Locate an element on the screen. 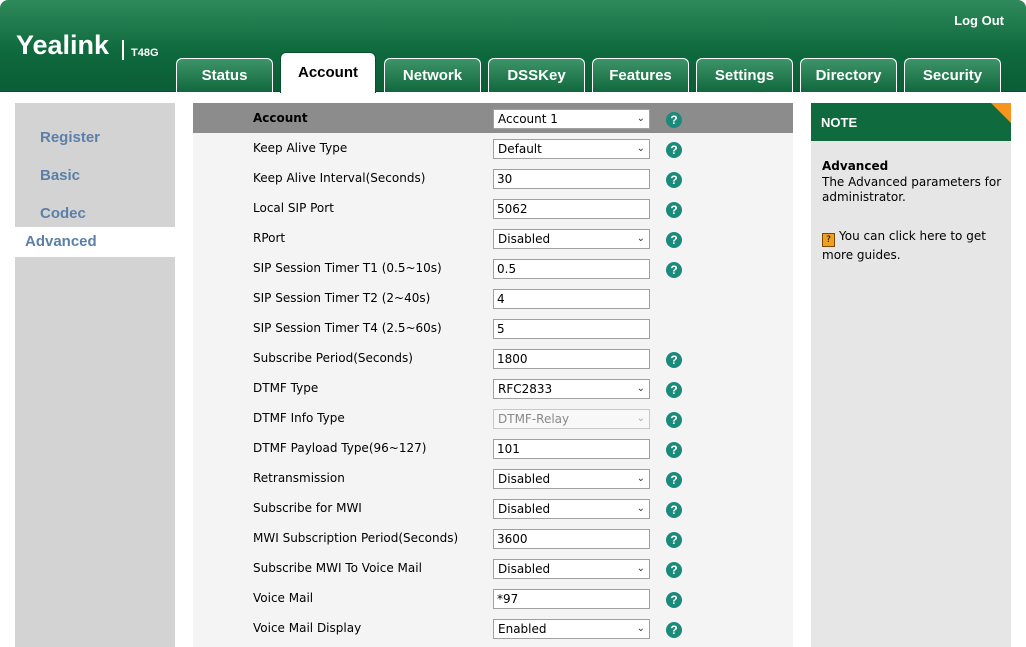  tab-status: Status is located at coordinates (224, 75).